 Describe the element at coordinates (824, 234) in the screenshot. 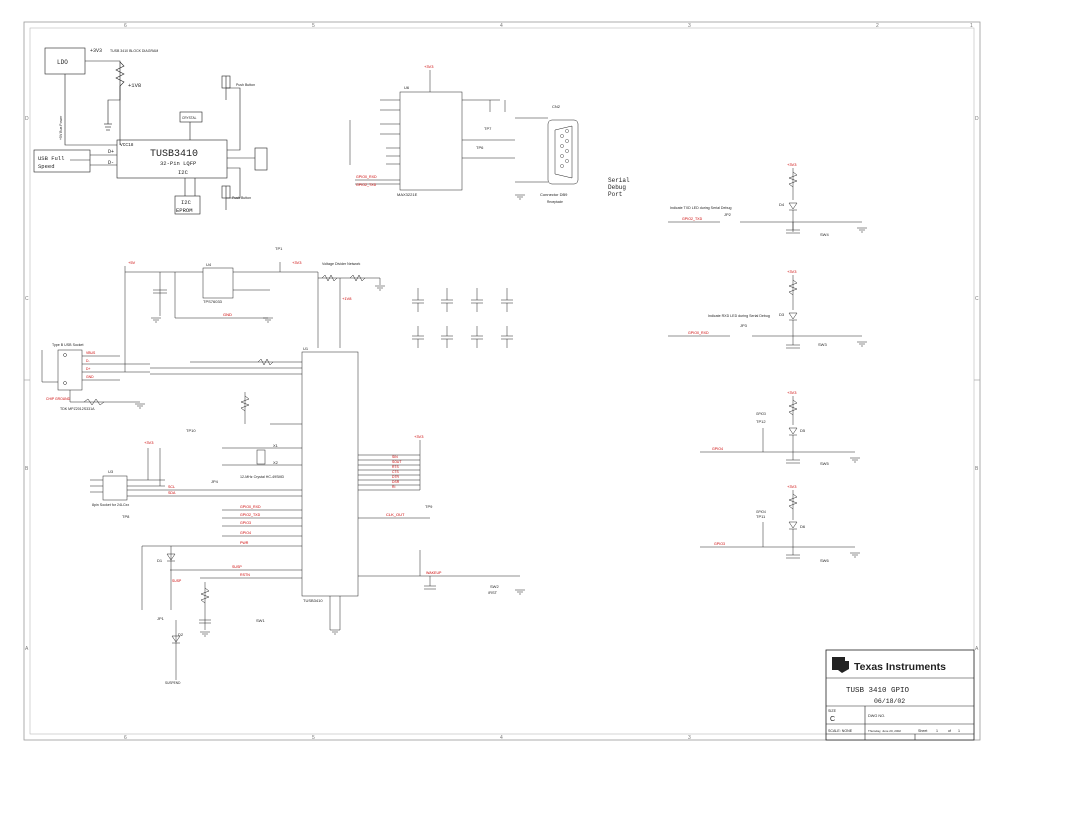

I see `sw4-ref: SW4` at that location.